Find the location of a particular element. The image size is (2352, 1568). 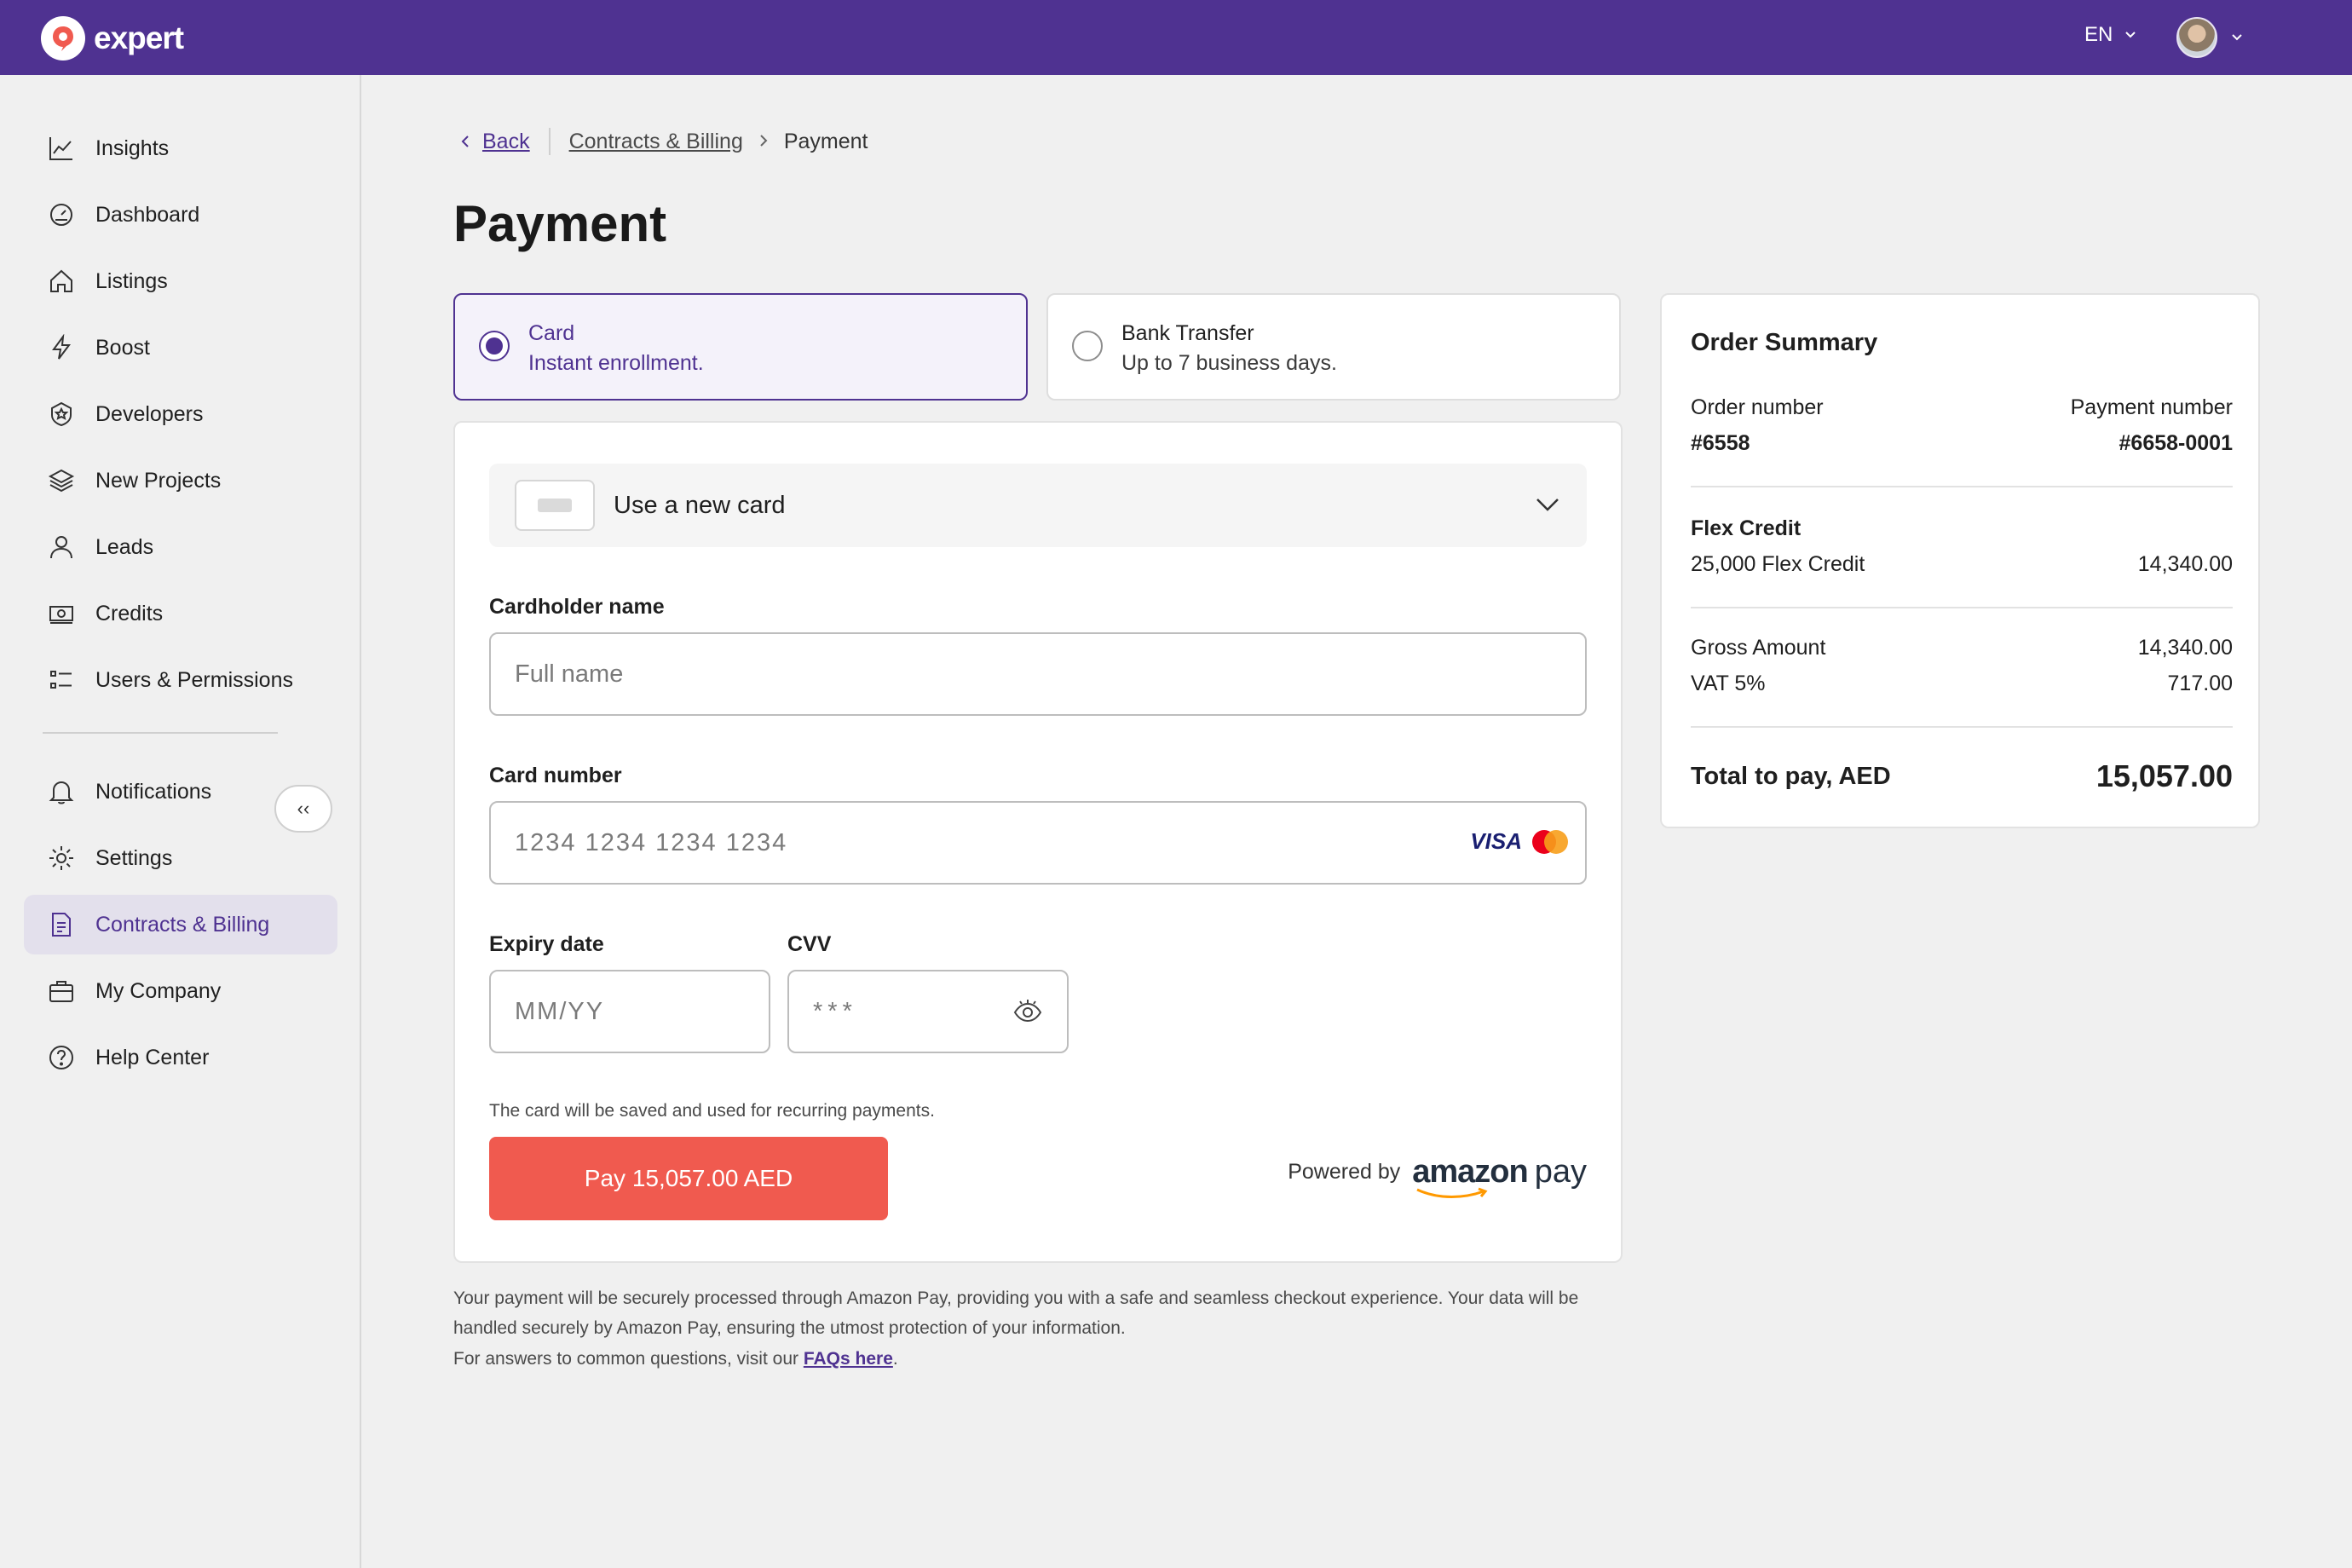

card-number-label: Card number is located at coordinates (555, 775).